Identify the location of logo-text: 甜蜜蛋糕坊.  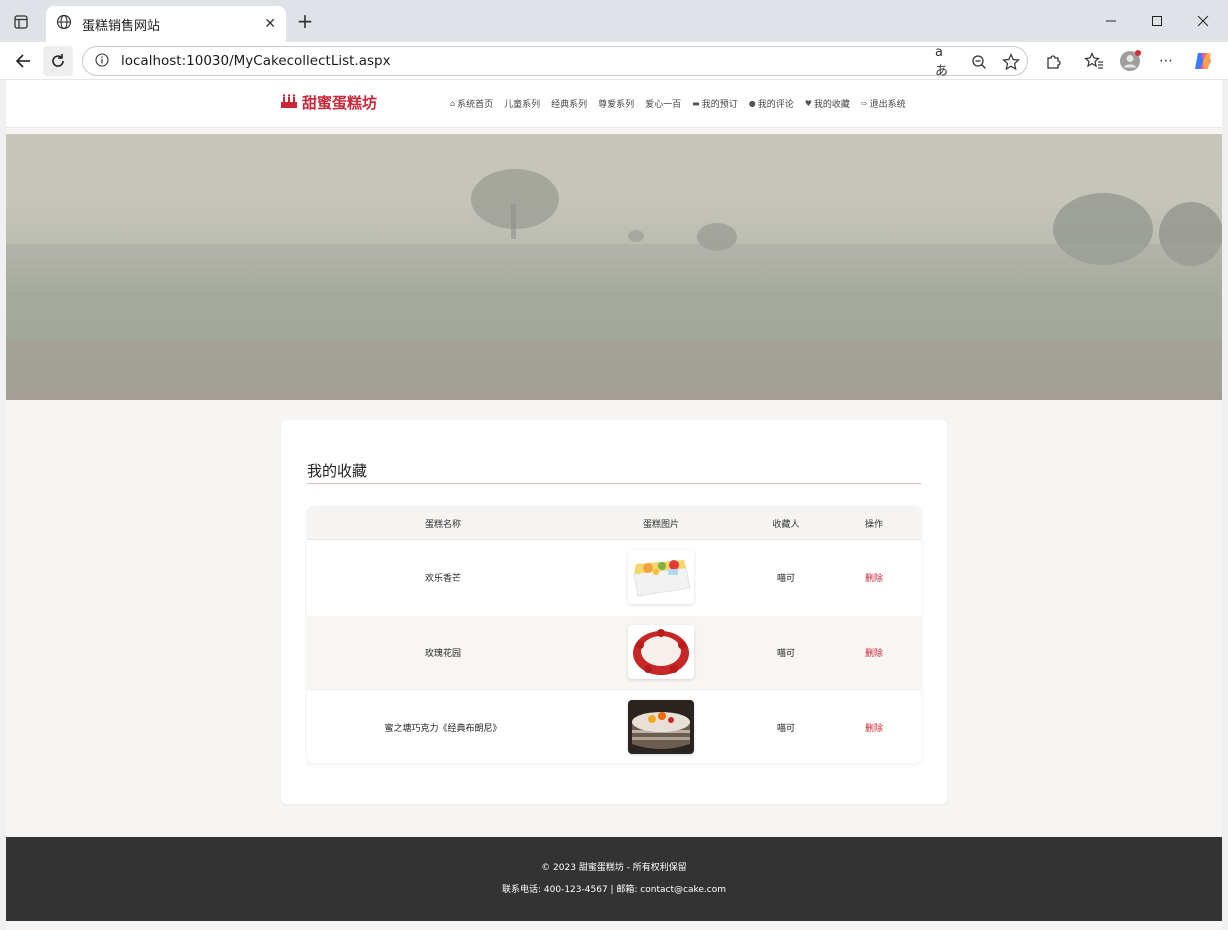
(340, 103).